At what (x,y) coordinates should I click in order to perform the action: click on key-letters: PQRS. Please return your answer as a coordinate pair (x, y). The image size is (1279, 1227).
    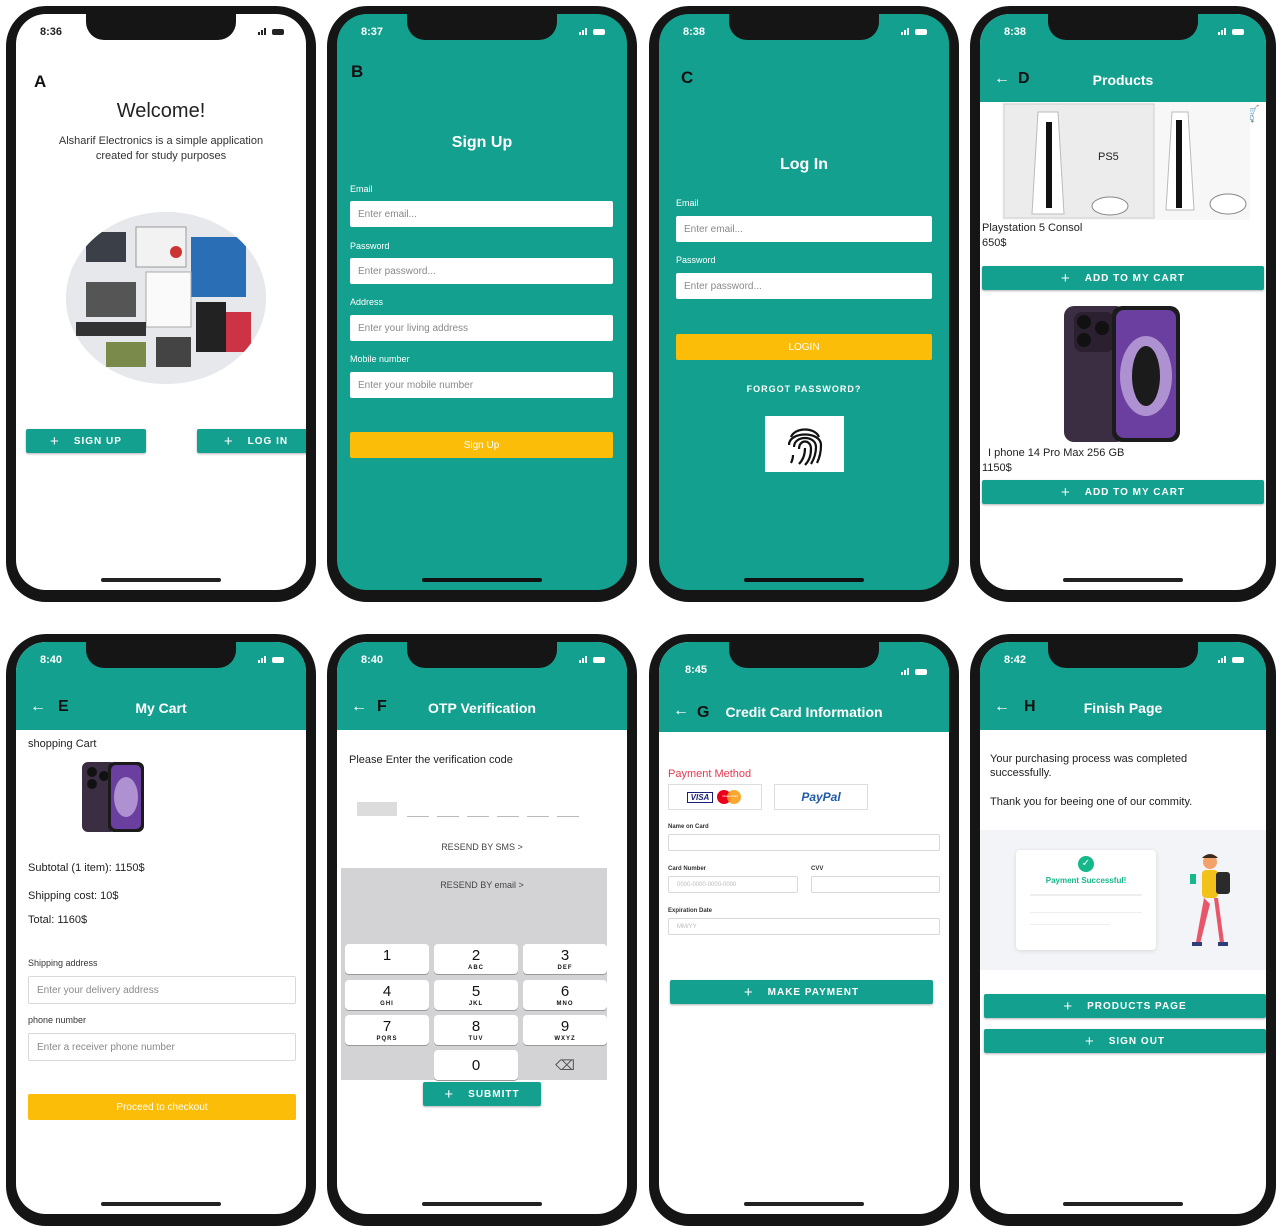
    Looking at the image, I should click on (387, 1039).